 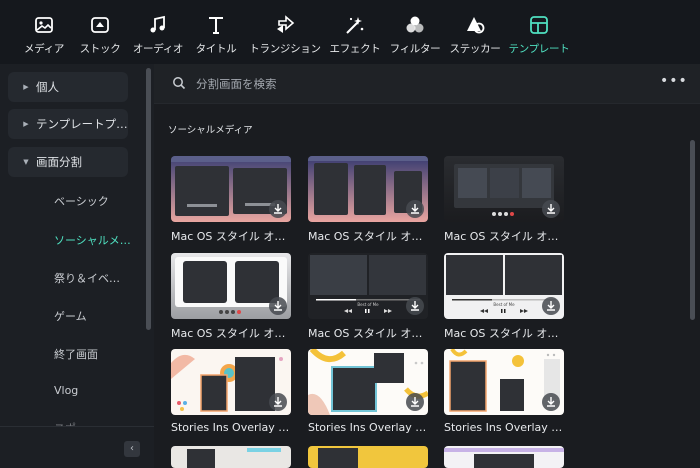 I want to click on caret-down-icon: ▼, so click(x=26, y=162).